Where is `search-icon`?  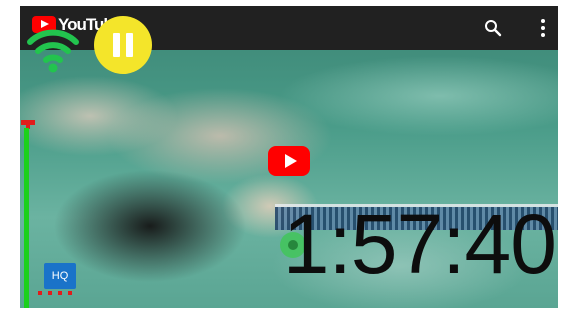
search-icon is located at coordinates (493, 28).